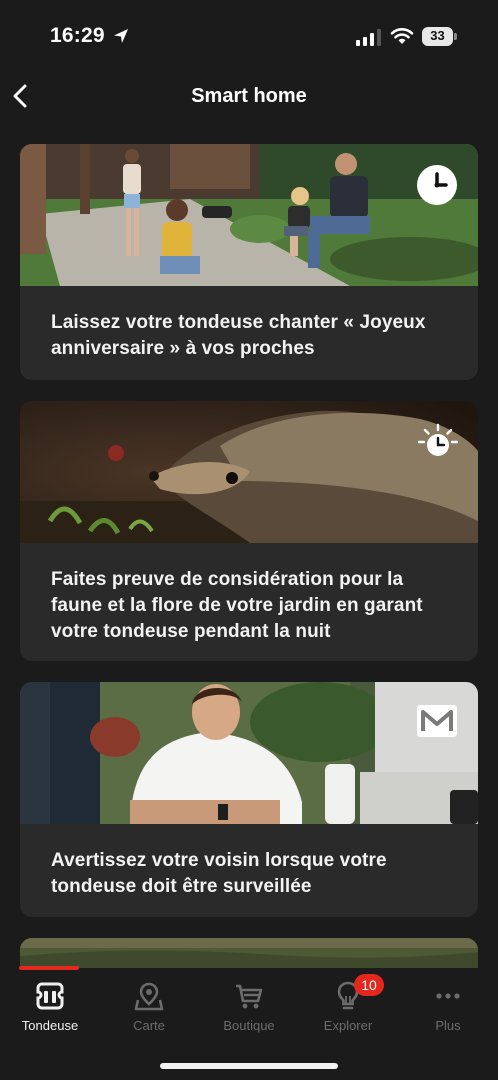  What do you see at coordinates (437, 185) in the screenshot?
I see `clock-icon` at bounding box center [437, 185].